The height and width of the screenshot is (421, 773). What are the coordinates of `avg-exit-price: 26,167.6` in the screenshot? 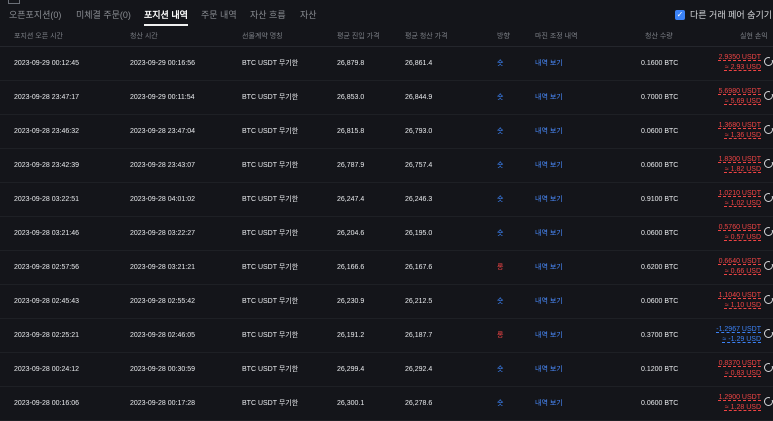 It's located at (419, 267).